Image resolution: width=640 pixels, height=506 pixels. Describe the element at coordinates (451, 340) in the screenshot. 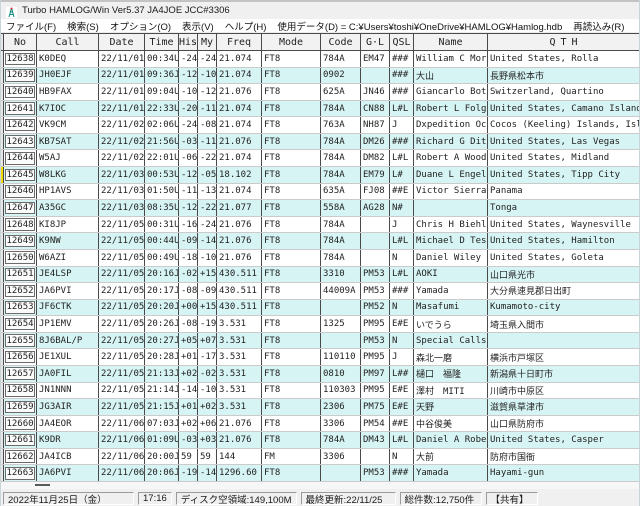

I see `cell-name: Special Calls` at that location.